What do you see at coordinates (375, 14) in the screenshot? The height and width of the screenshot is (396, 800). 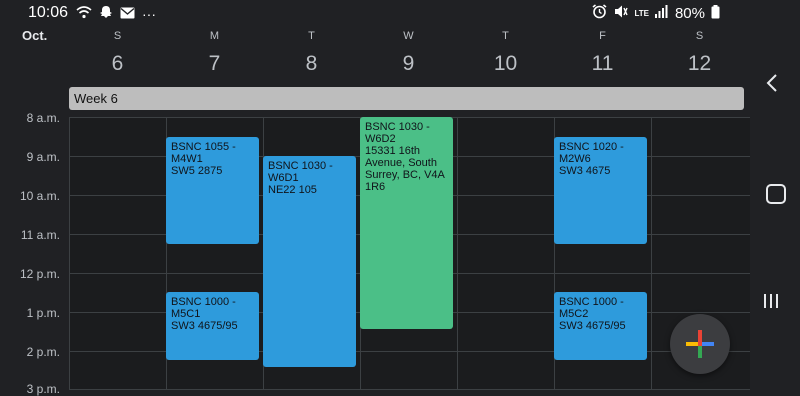 I see `status-bar: 10:06 ··· LTE 80%` at bounding box center [375, 14].